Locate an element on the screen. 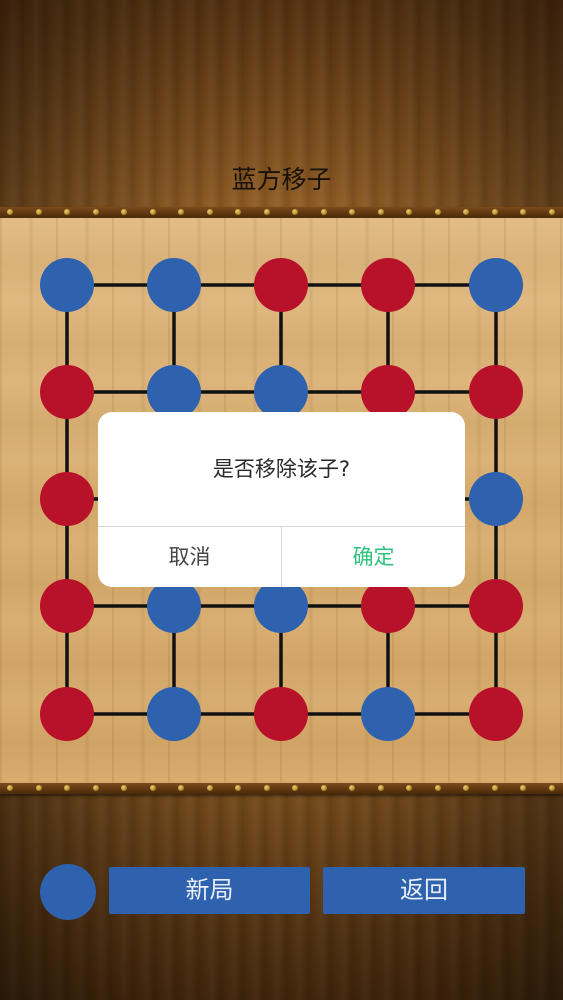  dialog-message: 是否移除该子? is located at coordinates (281, 469).